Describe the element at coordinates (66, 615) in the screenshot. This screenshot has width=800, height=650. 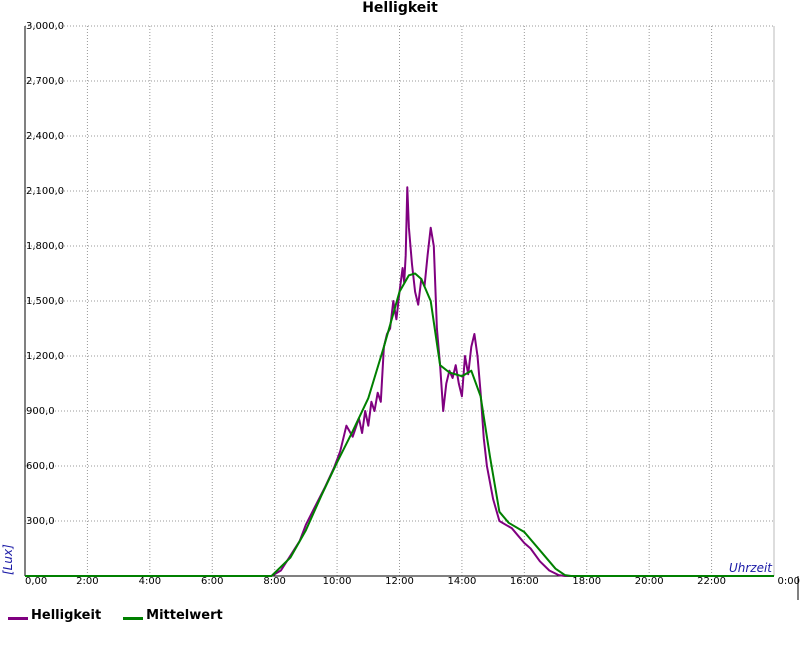
I see `legend-label: Helligkeit` at that location.